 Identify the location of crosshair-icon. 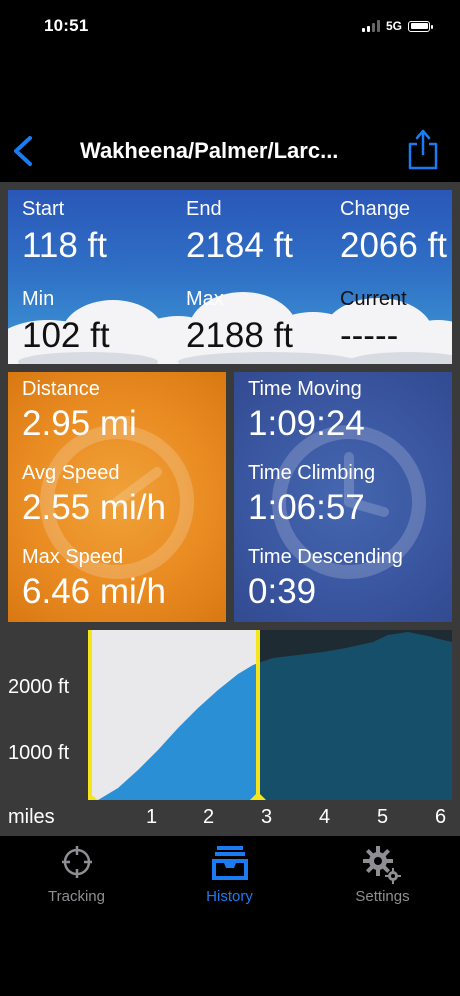
(76, 862).